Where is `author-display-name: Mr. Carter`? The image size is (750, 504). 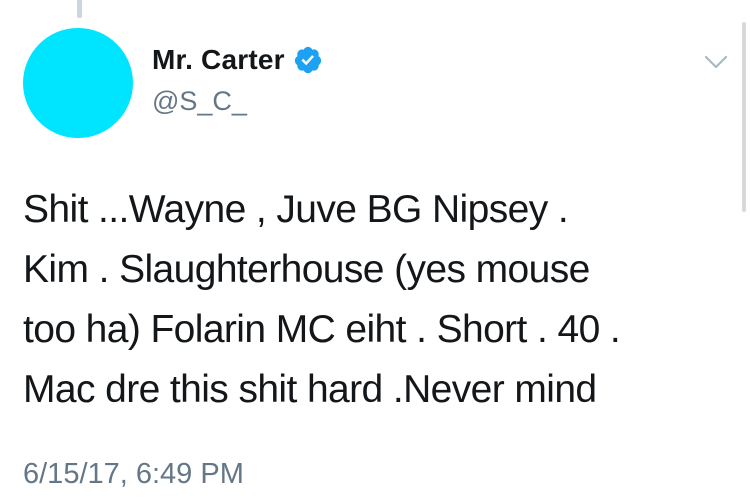 author-display-name: Mr. Carter is located at coordinates (218, 60).